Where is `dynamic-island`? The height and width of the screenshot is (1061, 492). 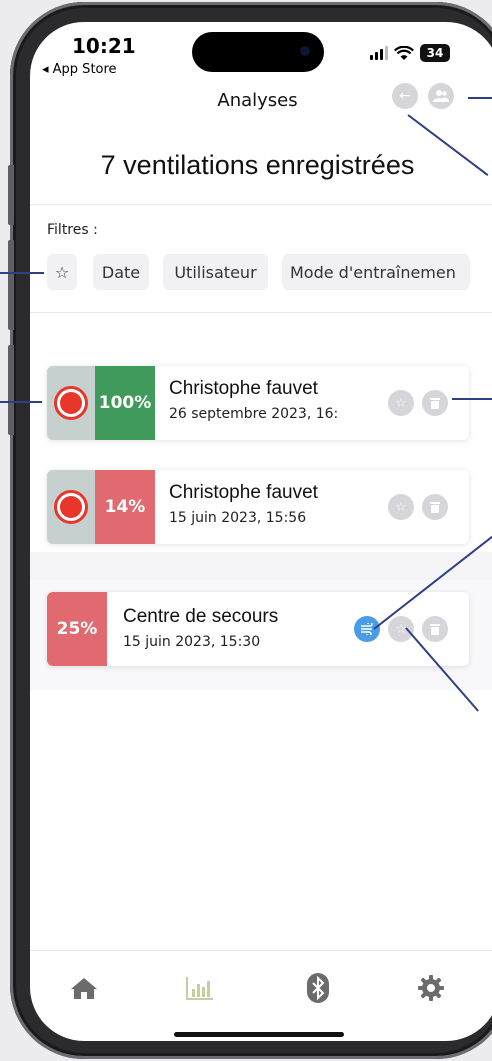
dynamic-island is located at coordinates (258, 52).